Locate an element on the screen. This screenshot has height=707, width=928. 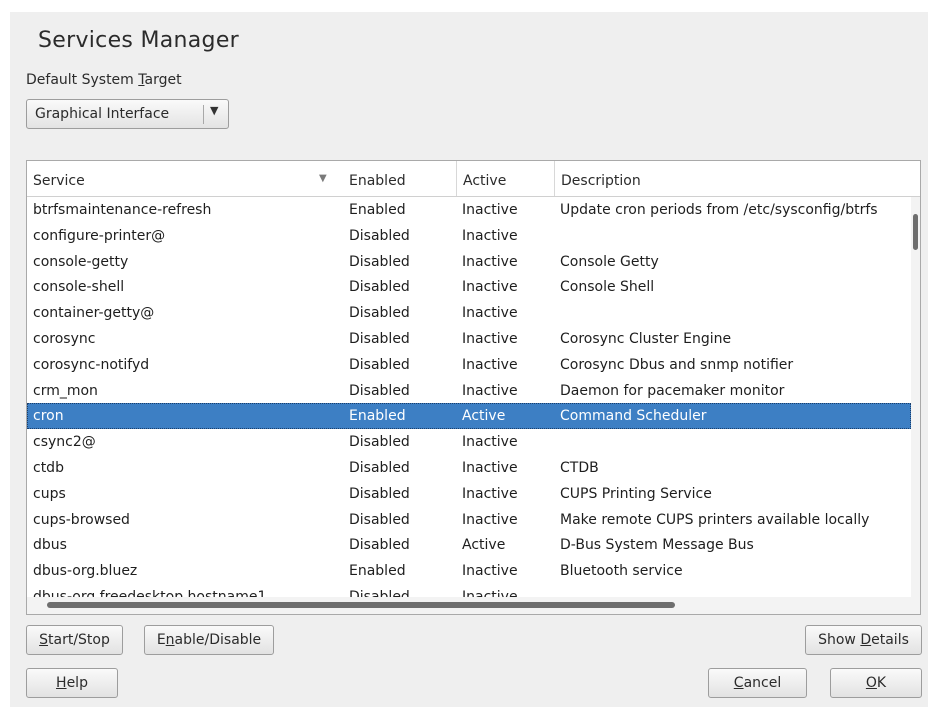
column-header-enabled: Enabled is located at coordinates (399, 178).